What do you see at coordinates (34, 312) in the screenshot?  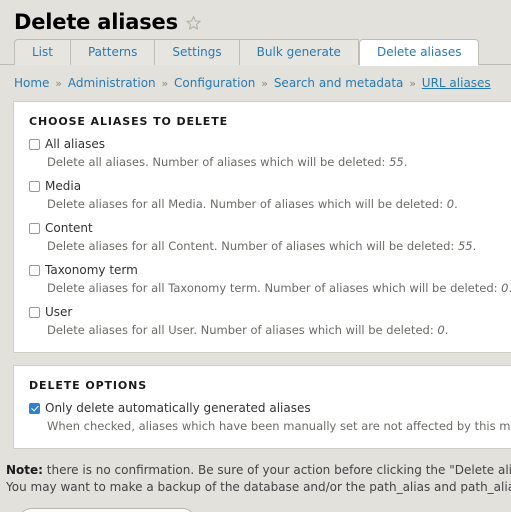 I see `checkbox-user` at bounding box center [34, 312].